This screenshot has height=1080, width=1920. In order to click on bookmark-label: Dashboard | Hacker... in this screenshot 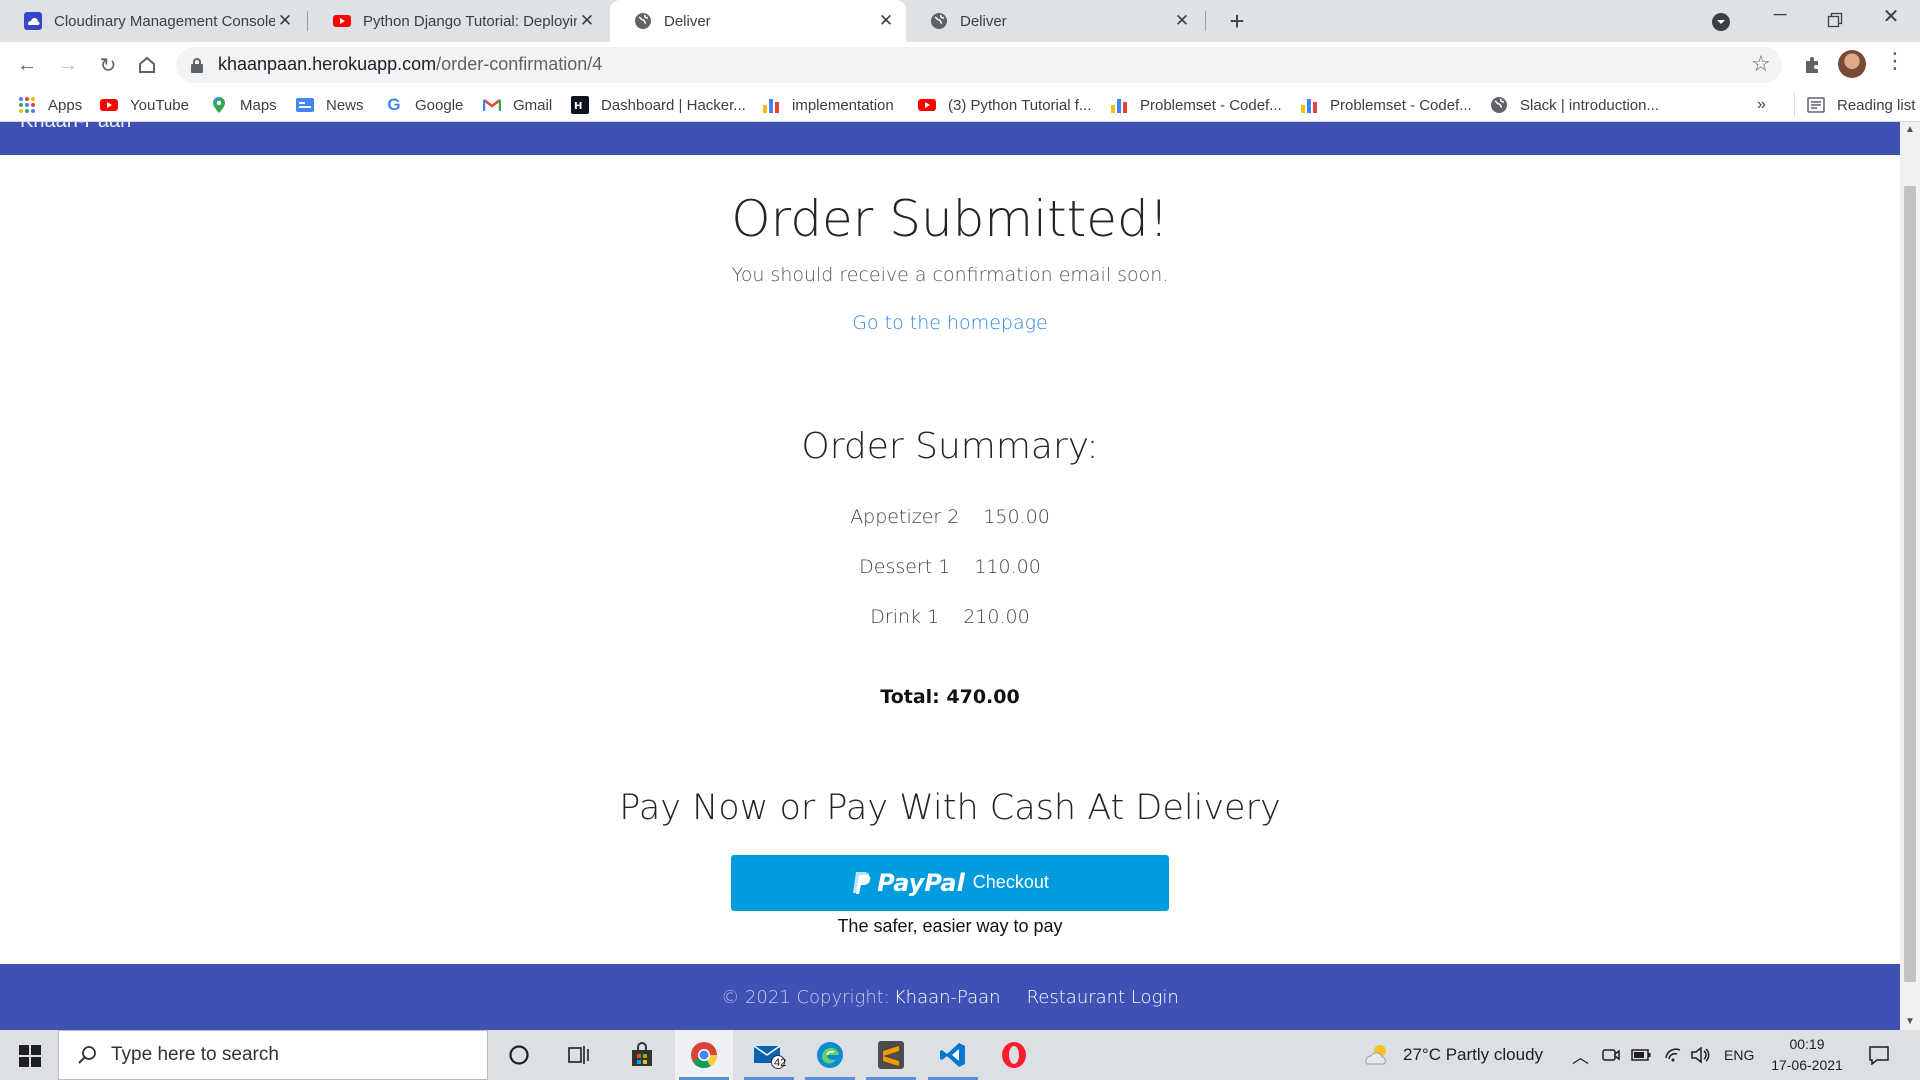, I will do `click(673, 105)`.